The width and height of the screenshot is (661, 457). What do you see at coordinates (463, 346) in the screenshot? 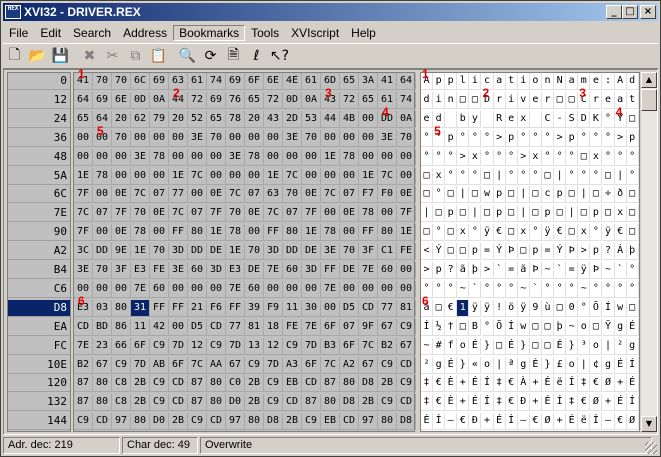
I see `text-char: o` at bounding box center [463, 346].